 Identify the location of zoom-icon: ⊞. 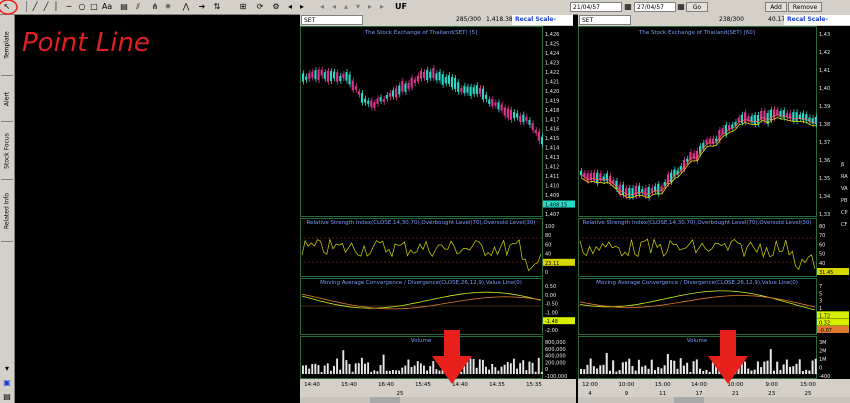
(243, 6).